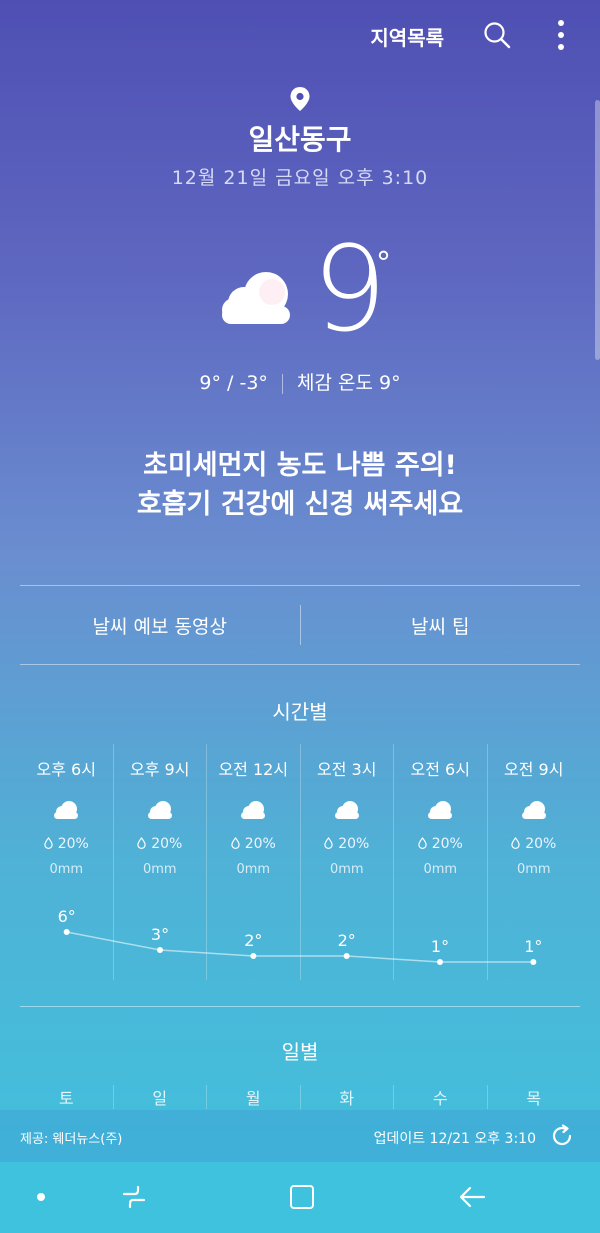 Image resolution: width=600 pixels, height=1233 pixels. What do you see at coordinates (300, 1052) in the screenshot?
I see `daily-title: 일별` at bounding box center [300, 1052].